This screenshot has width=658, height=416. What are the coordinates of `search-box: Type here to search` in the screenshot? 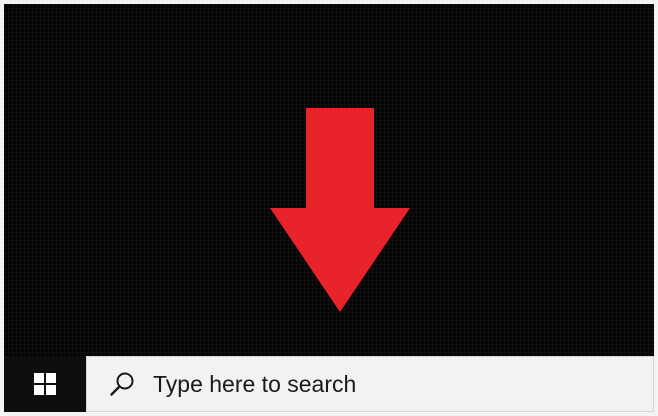 It's located at (370, 384).